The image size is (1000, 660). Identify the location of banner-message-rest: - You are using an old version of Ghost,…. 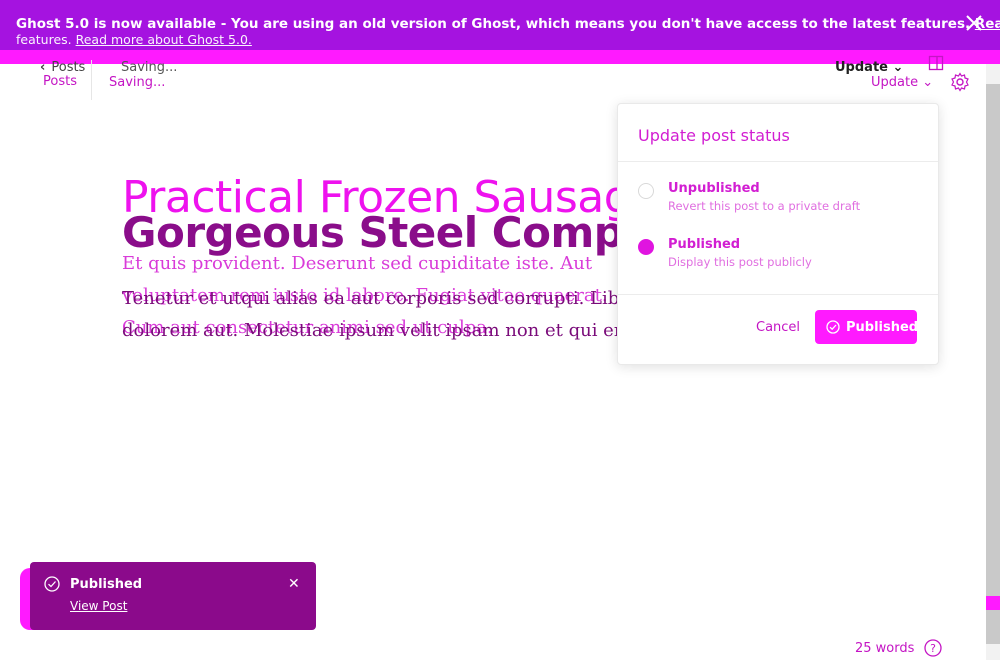
(593, 24).